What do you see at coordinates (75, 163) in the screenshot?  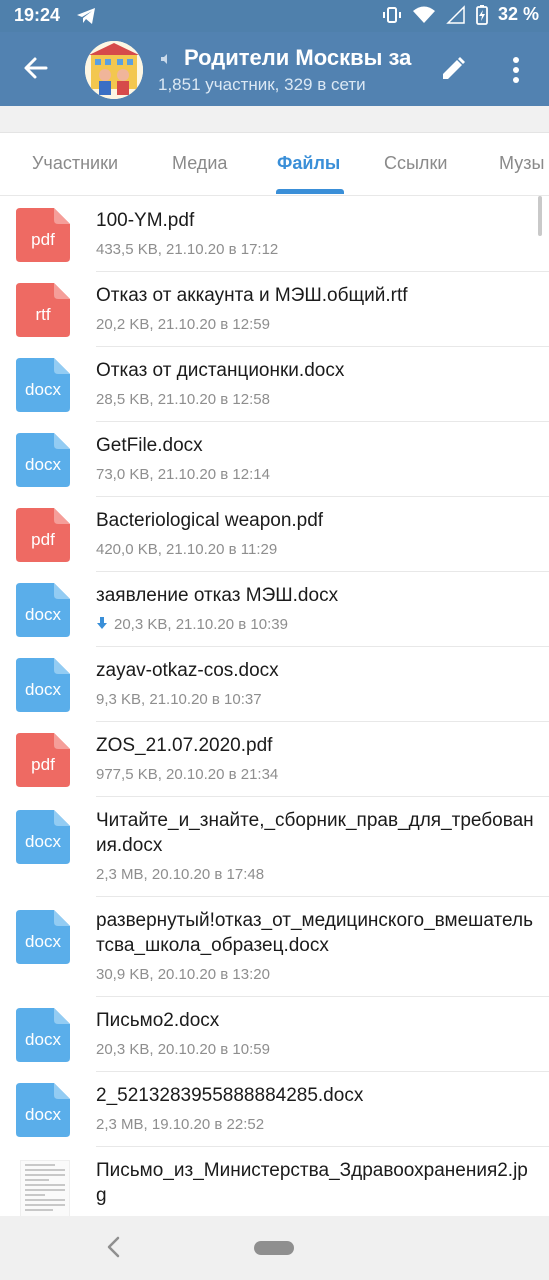 I see `tab-participants: Участники` at bounding box center [75, 163].